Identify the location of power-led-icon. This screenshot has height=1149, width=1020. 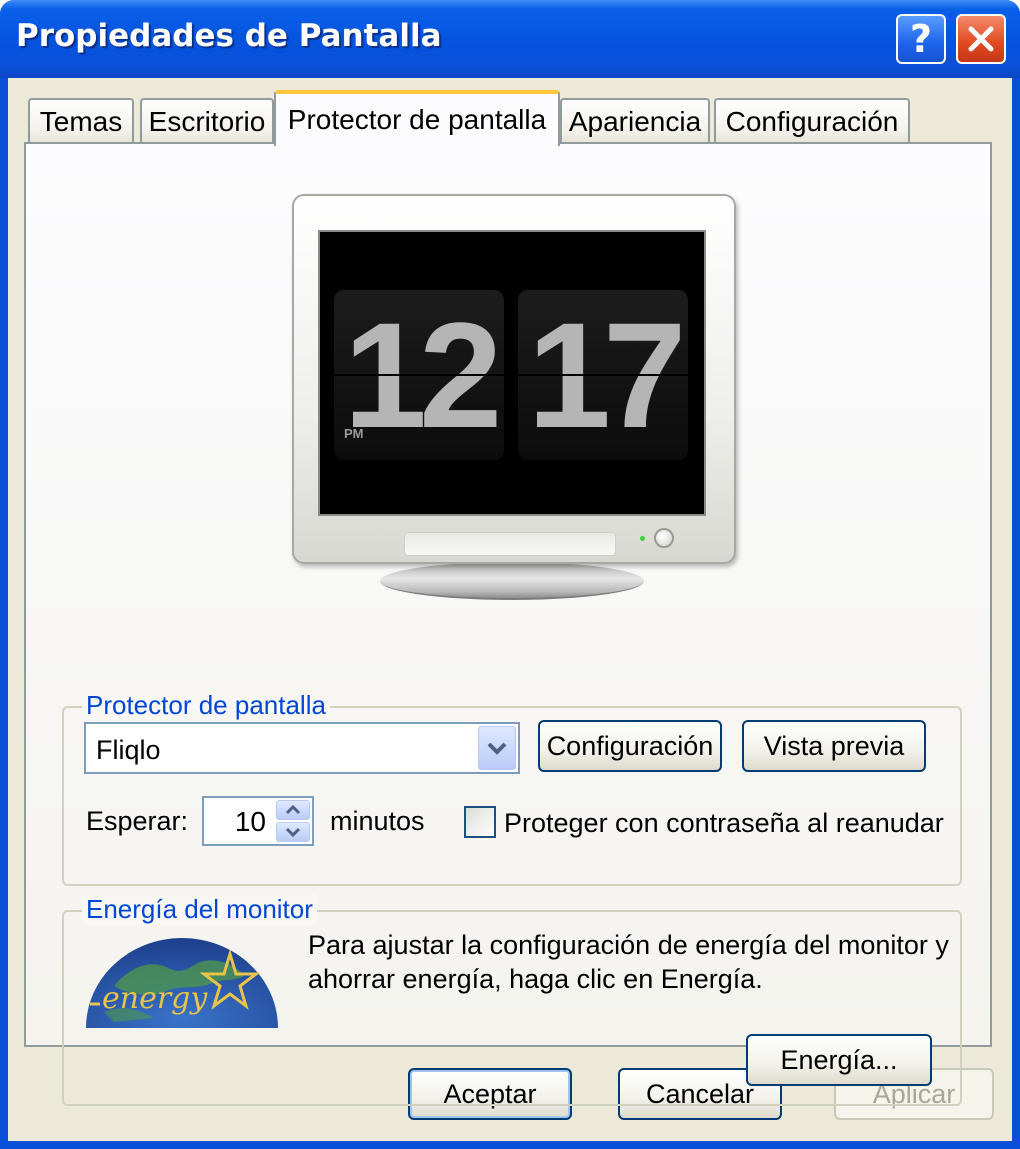
(642, 538).